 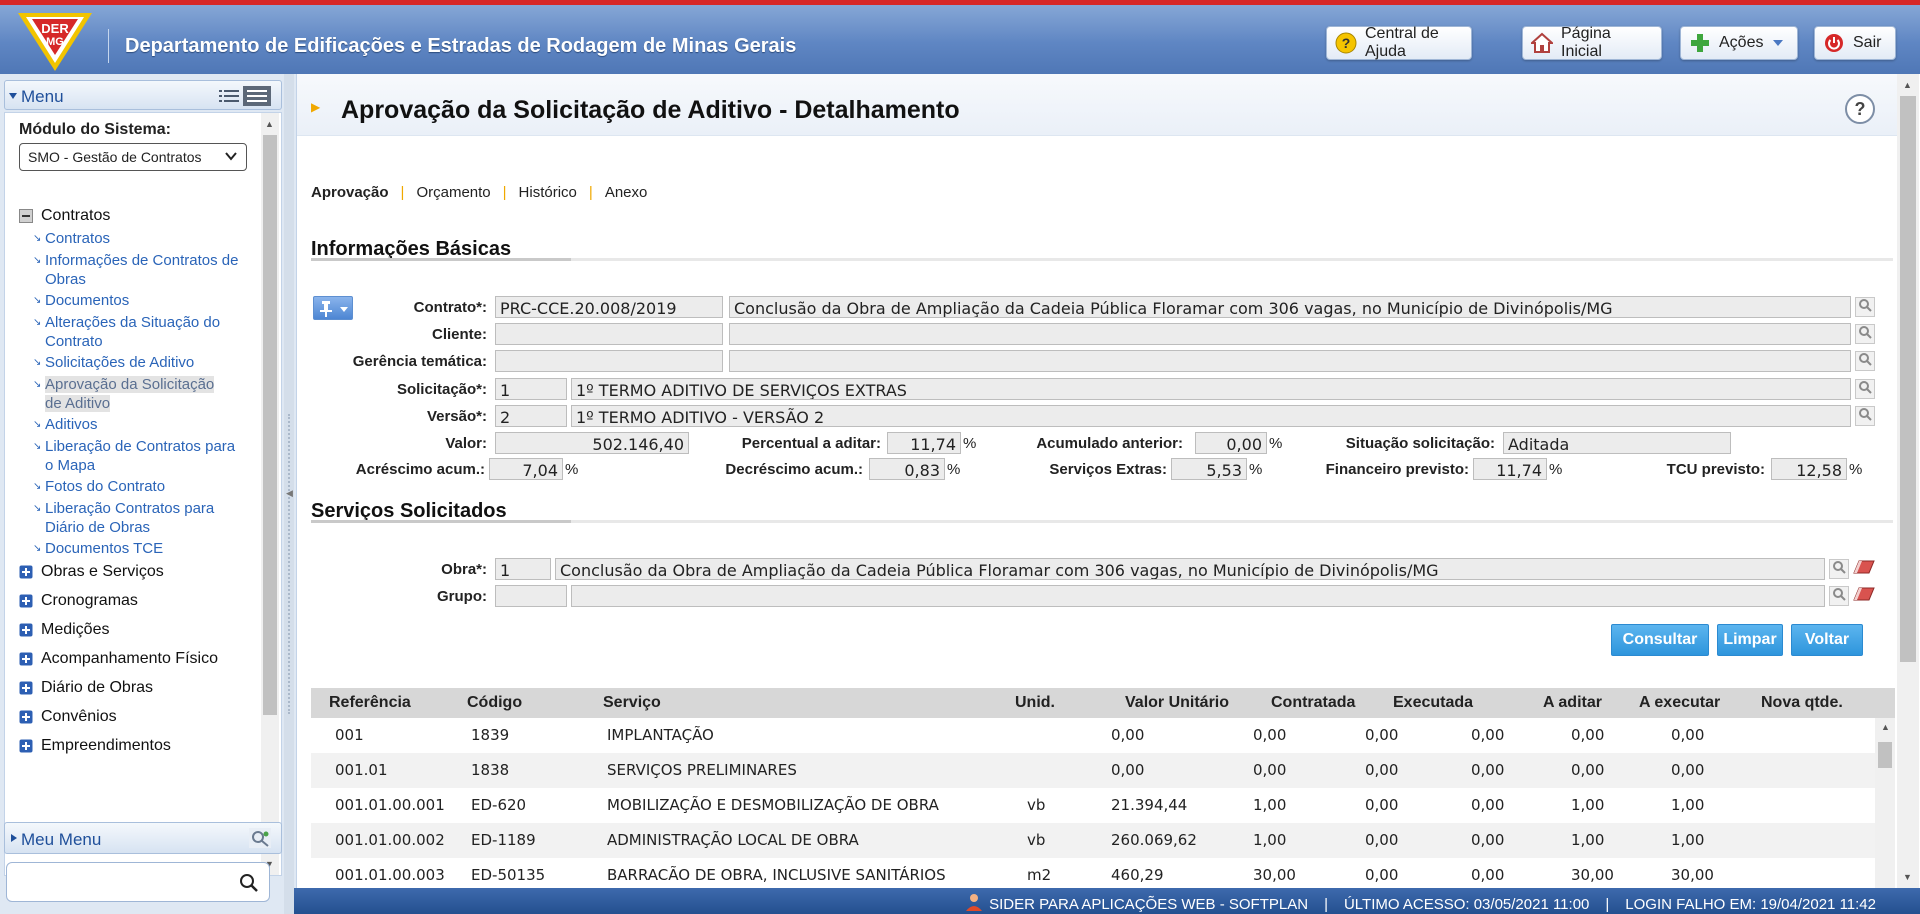 I want to click on search-solicitacao-button, so click(x=1865, y=389).